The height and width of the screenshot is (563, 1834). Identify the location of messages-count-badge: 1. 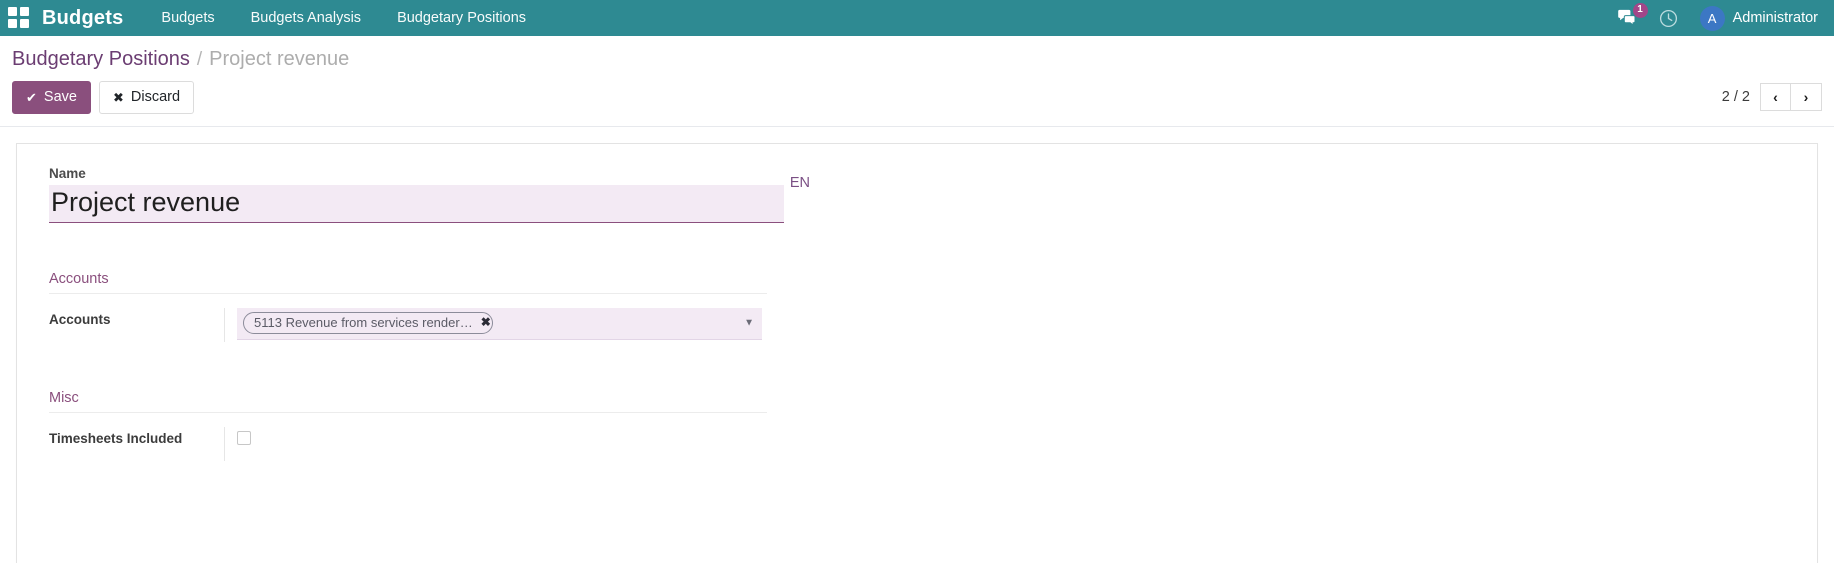
(1640, 10).